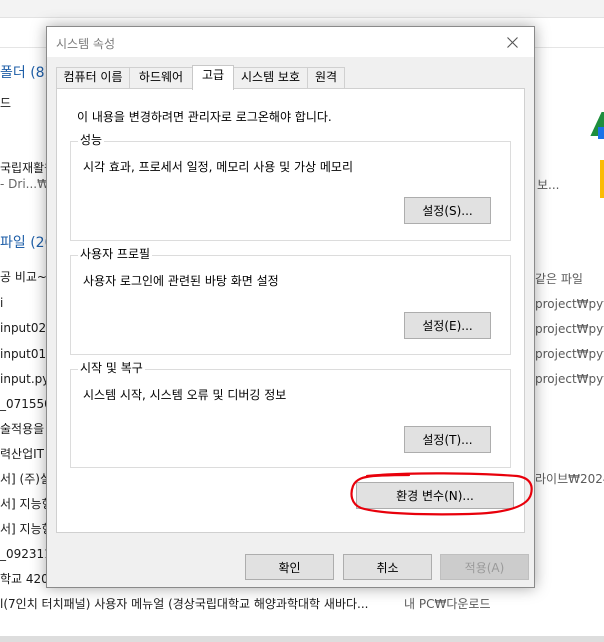 This screenshot has height=642, width=604. What do you see at coordinates (161, 77) in the screenshot?
I see `tab-hardware: 하드웨어` at bounding box center [161, 77].